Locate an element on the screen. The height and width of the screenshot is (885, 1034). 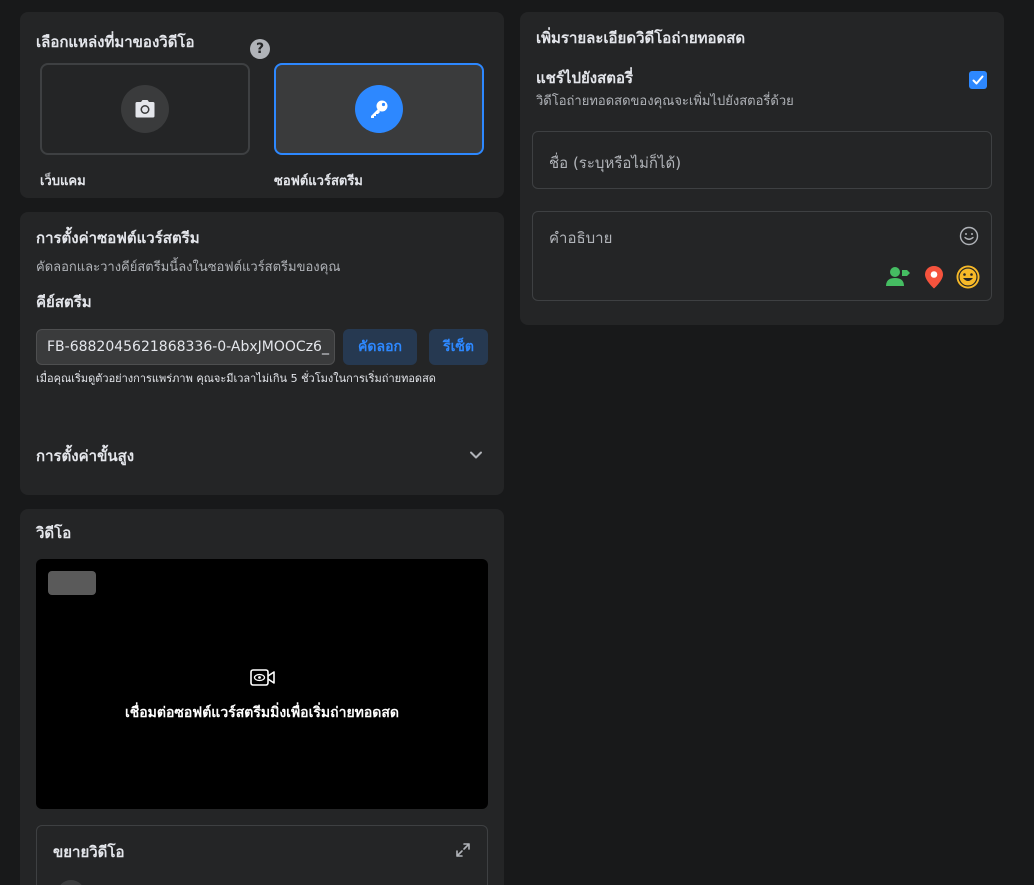
advanced-settings-label: การตั้งค่าขั้นสูง is located at coordinates (85, 456).